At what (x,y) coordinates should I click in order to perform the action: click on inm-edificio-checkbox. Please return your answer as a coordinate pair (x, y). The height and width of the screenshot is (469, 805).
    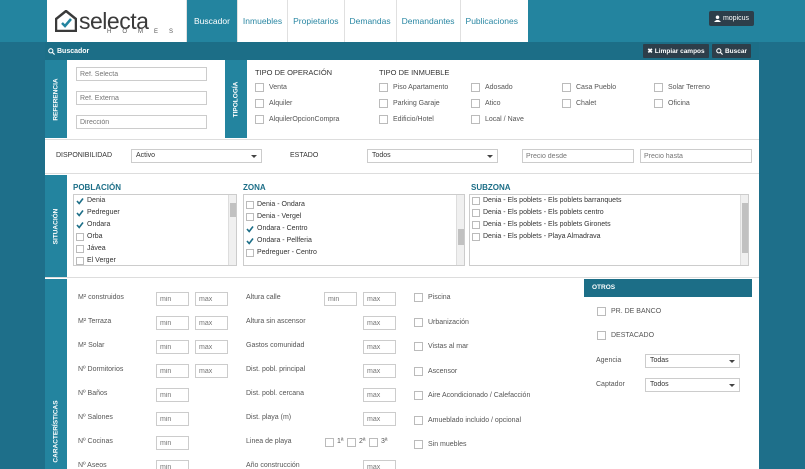
    Looking at the image, I should click on (383, 119).